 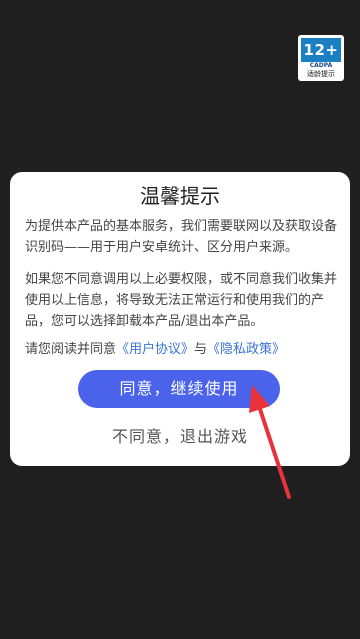 I want to click on dialog-title: 温馨提示, so click(x=180, y=196).